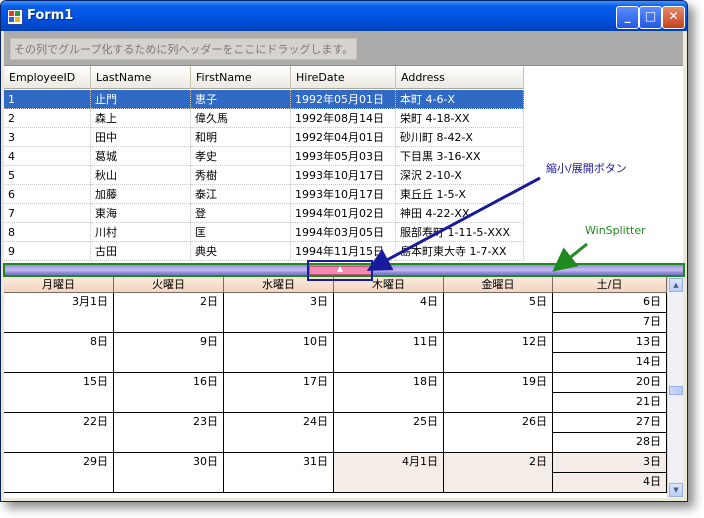  Describe the element at coordinates (453, 223) in the screenshot. I see `toggle-arrow` at that location.